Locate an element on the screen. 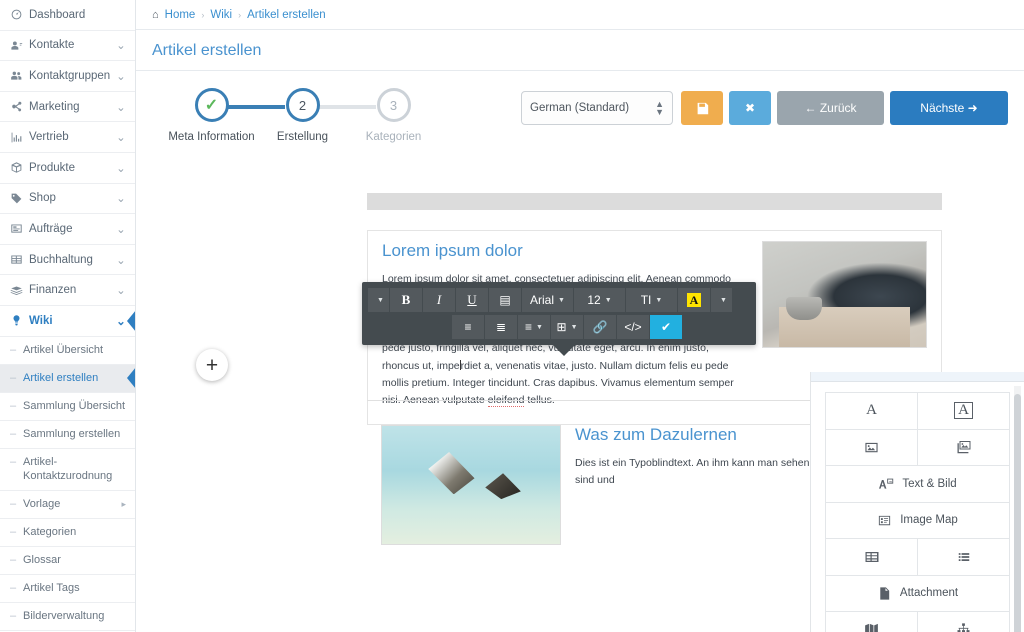 The image size is (1024, 632). widget-list is located at coordinates (963, 557).